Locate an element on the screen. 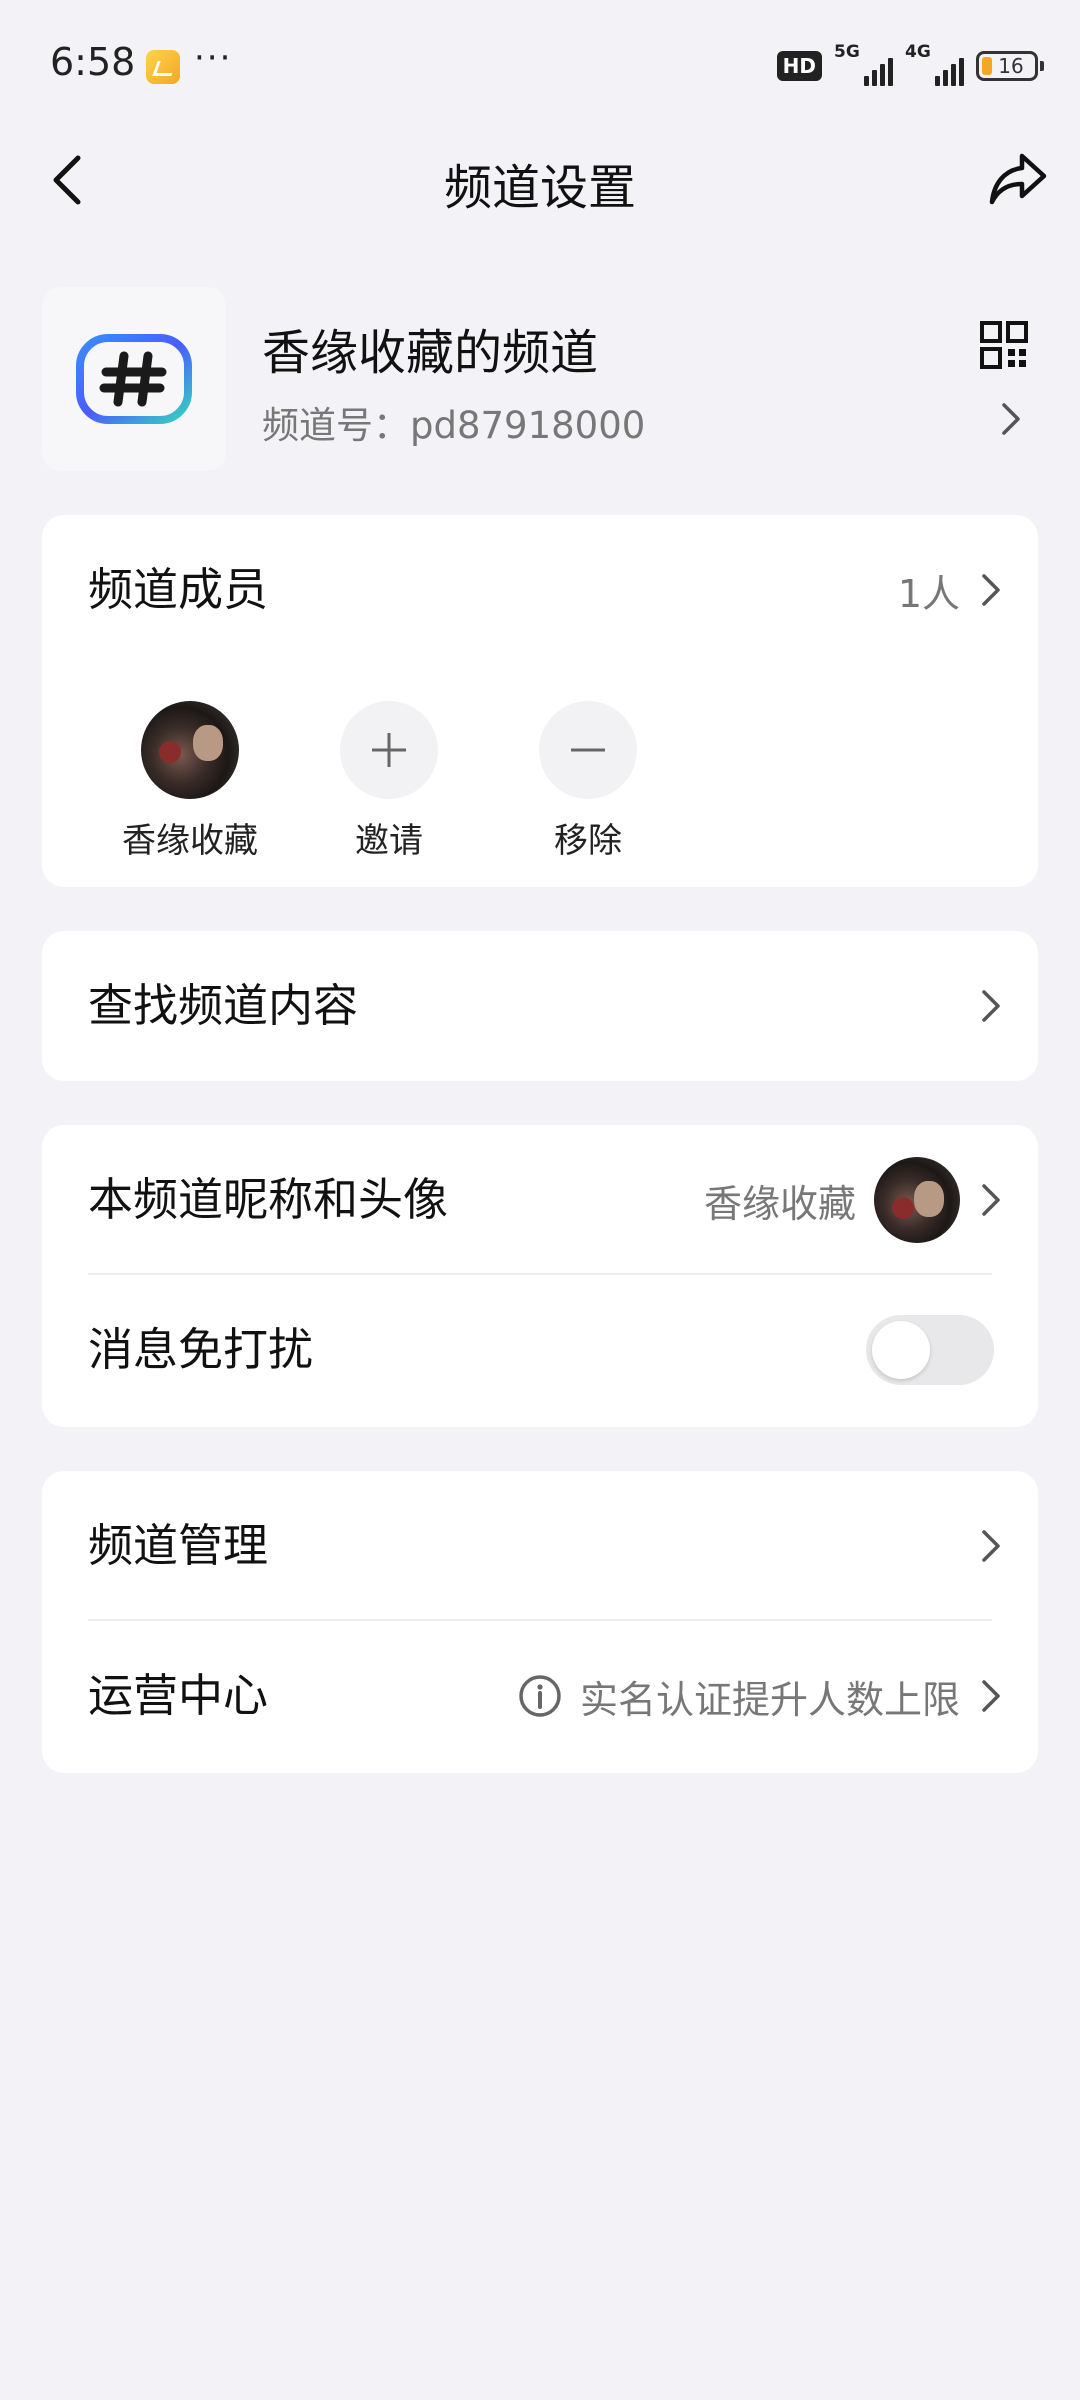 The width and height of the screenshot is (1080, 2400). status-bar: 6:58 ··· HD 5G 4G 16 is located at coordinates (540, 65).